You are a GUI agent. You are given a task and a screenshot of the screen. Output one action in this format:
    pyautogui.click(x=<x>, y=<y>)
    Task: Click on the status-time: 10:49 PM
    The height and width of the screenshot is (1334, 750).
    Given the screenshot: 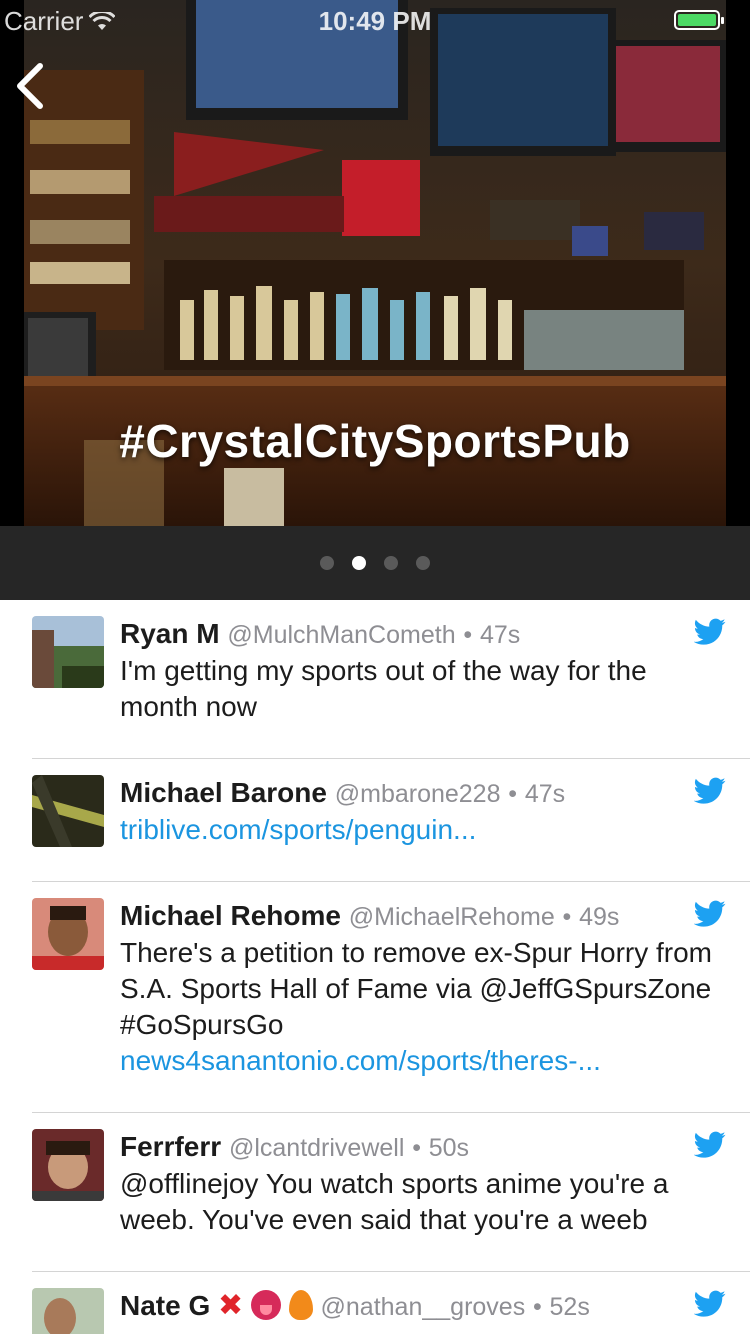 What is the action you would take?
    pyautogui.click(x=375, y=21)
    